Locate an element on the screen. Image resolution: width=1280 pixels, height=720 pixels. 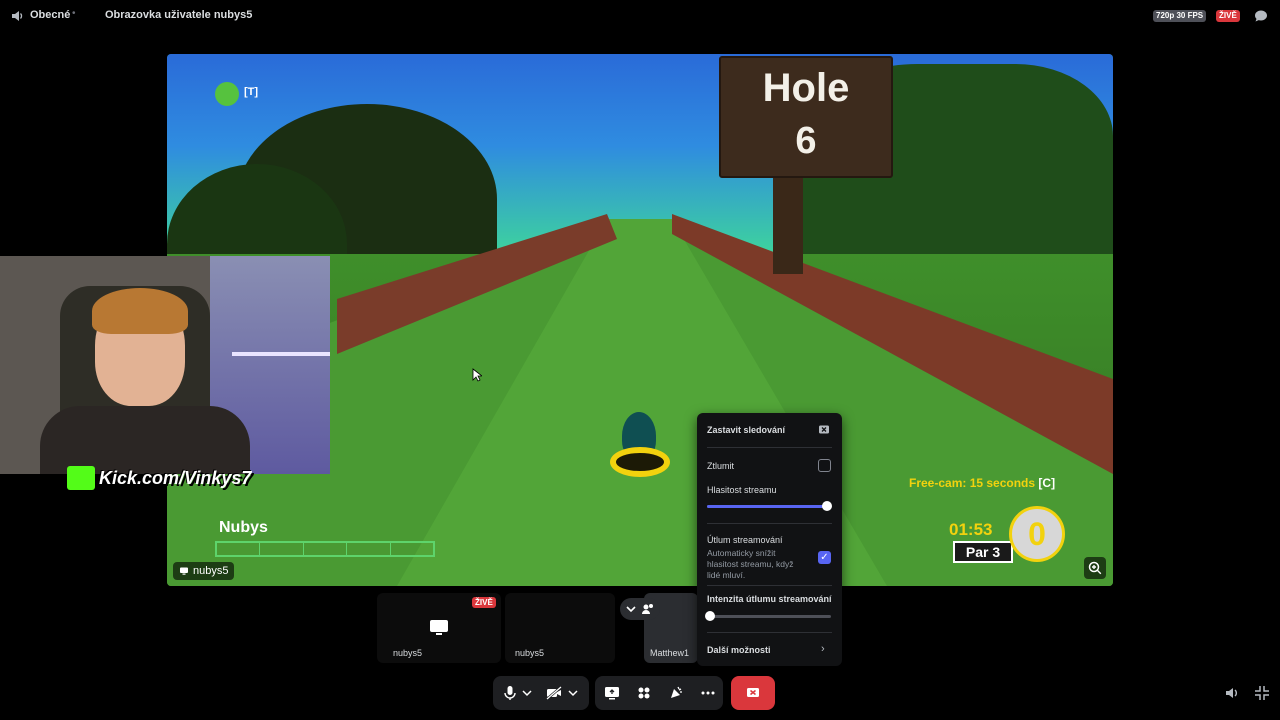
hole-sign-post is located at coordinates (788, 219).